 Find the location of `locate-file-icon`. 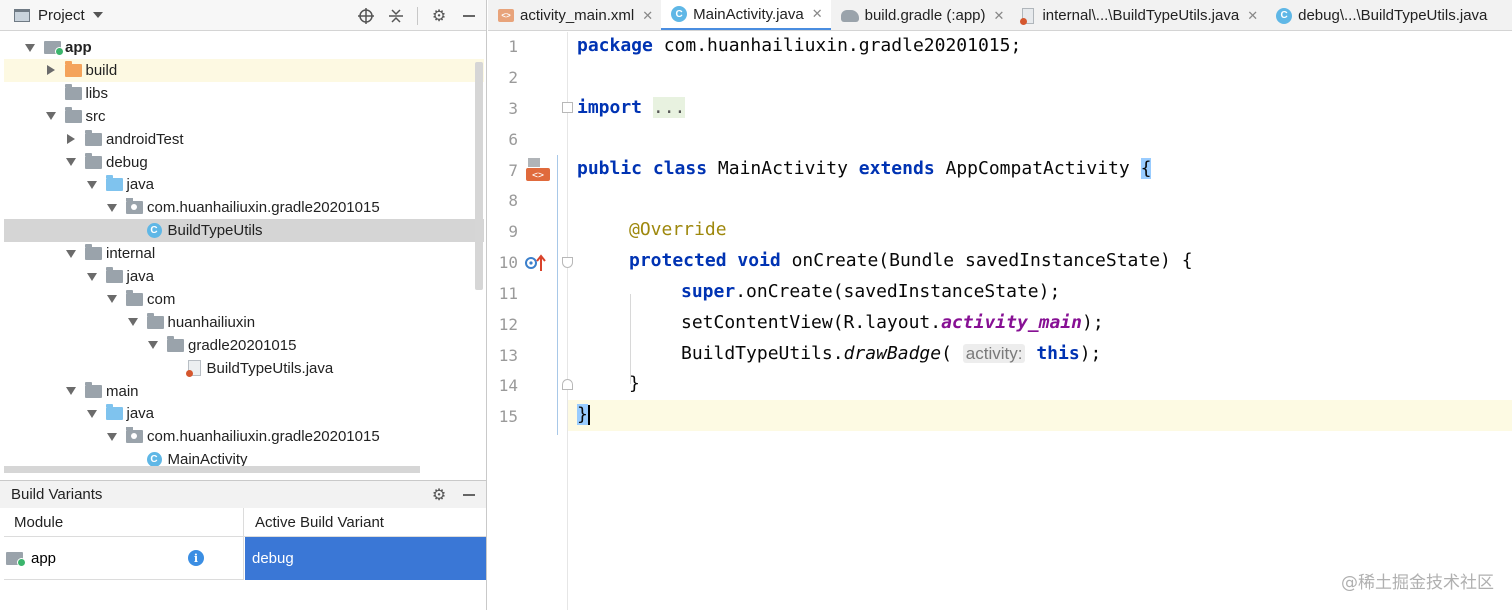

locate-file-icon is located at coordinates (366, 16).